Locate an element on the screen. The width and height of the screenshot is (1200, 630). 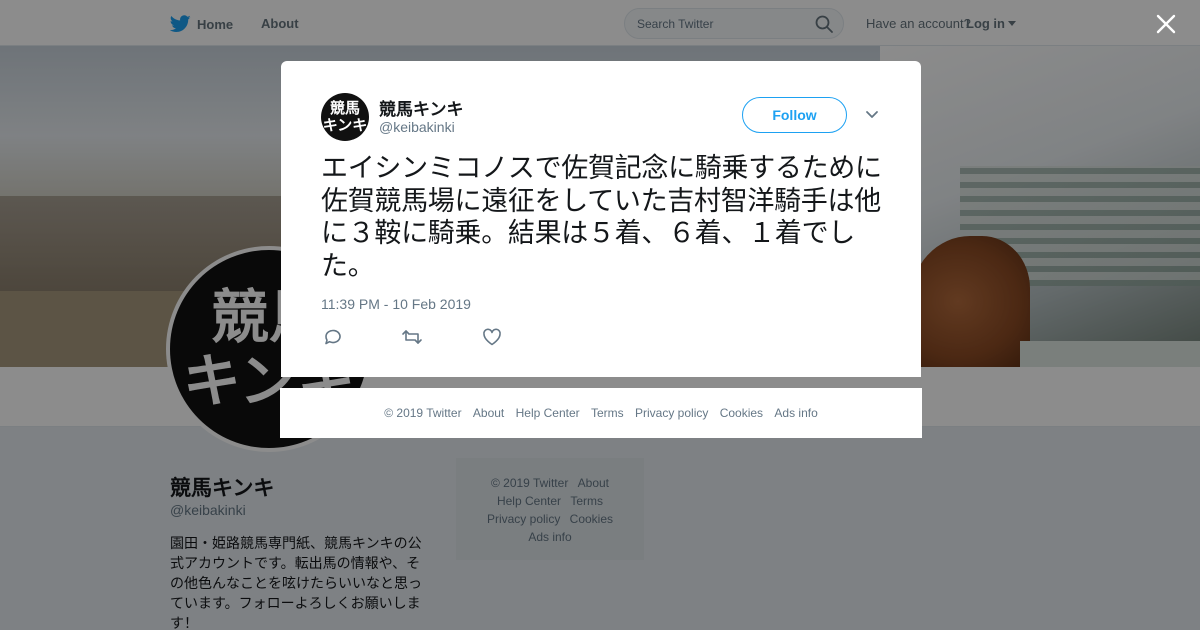
chevron-down-icon is located at coordinates (872, 115).